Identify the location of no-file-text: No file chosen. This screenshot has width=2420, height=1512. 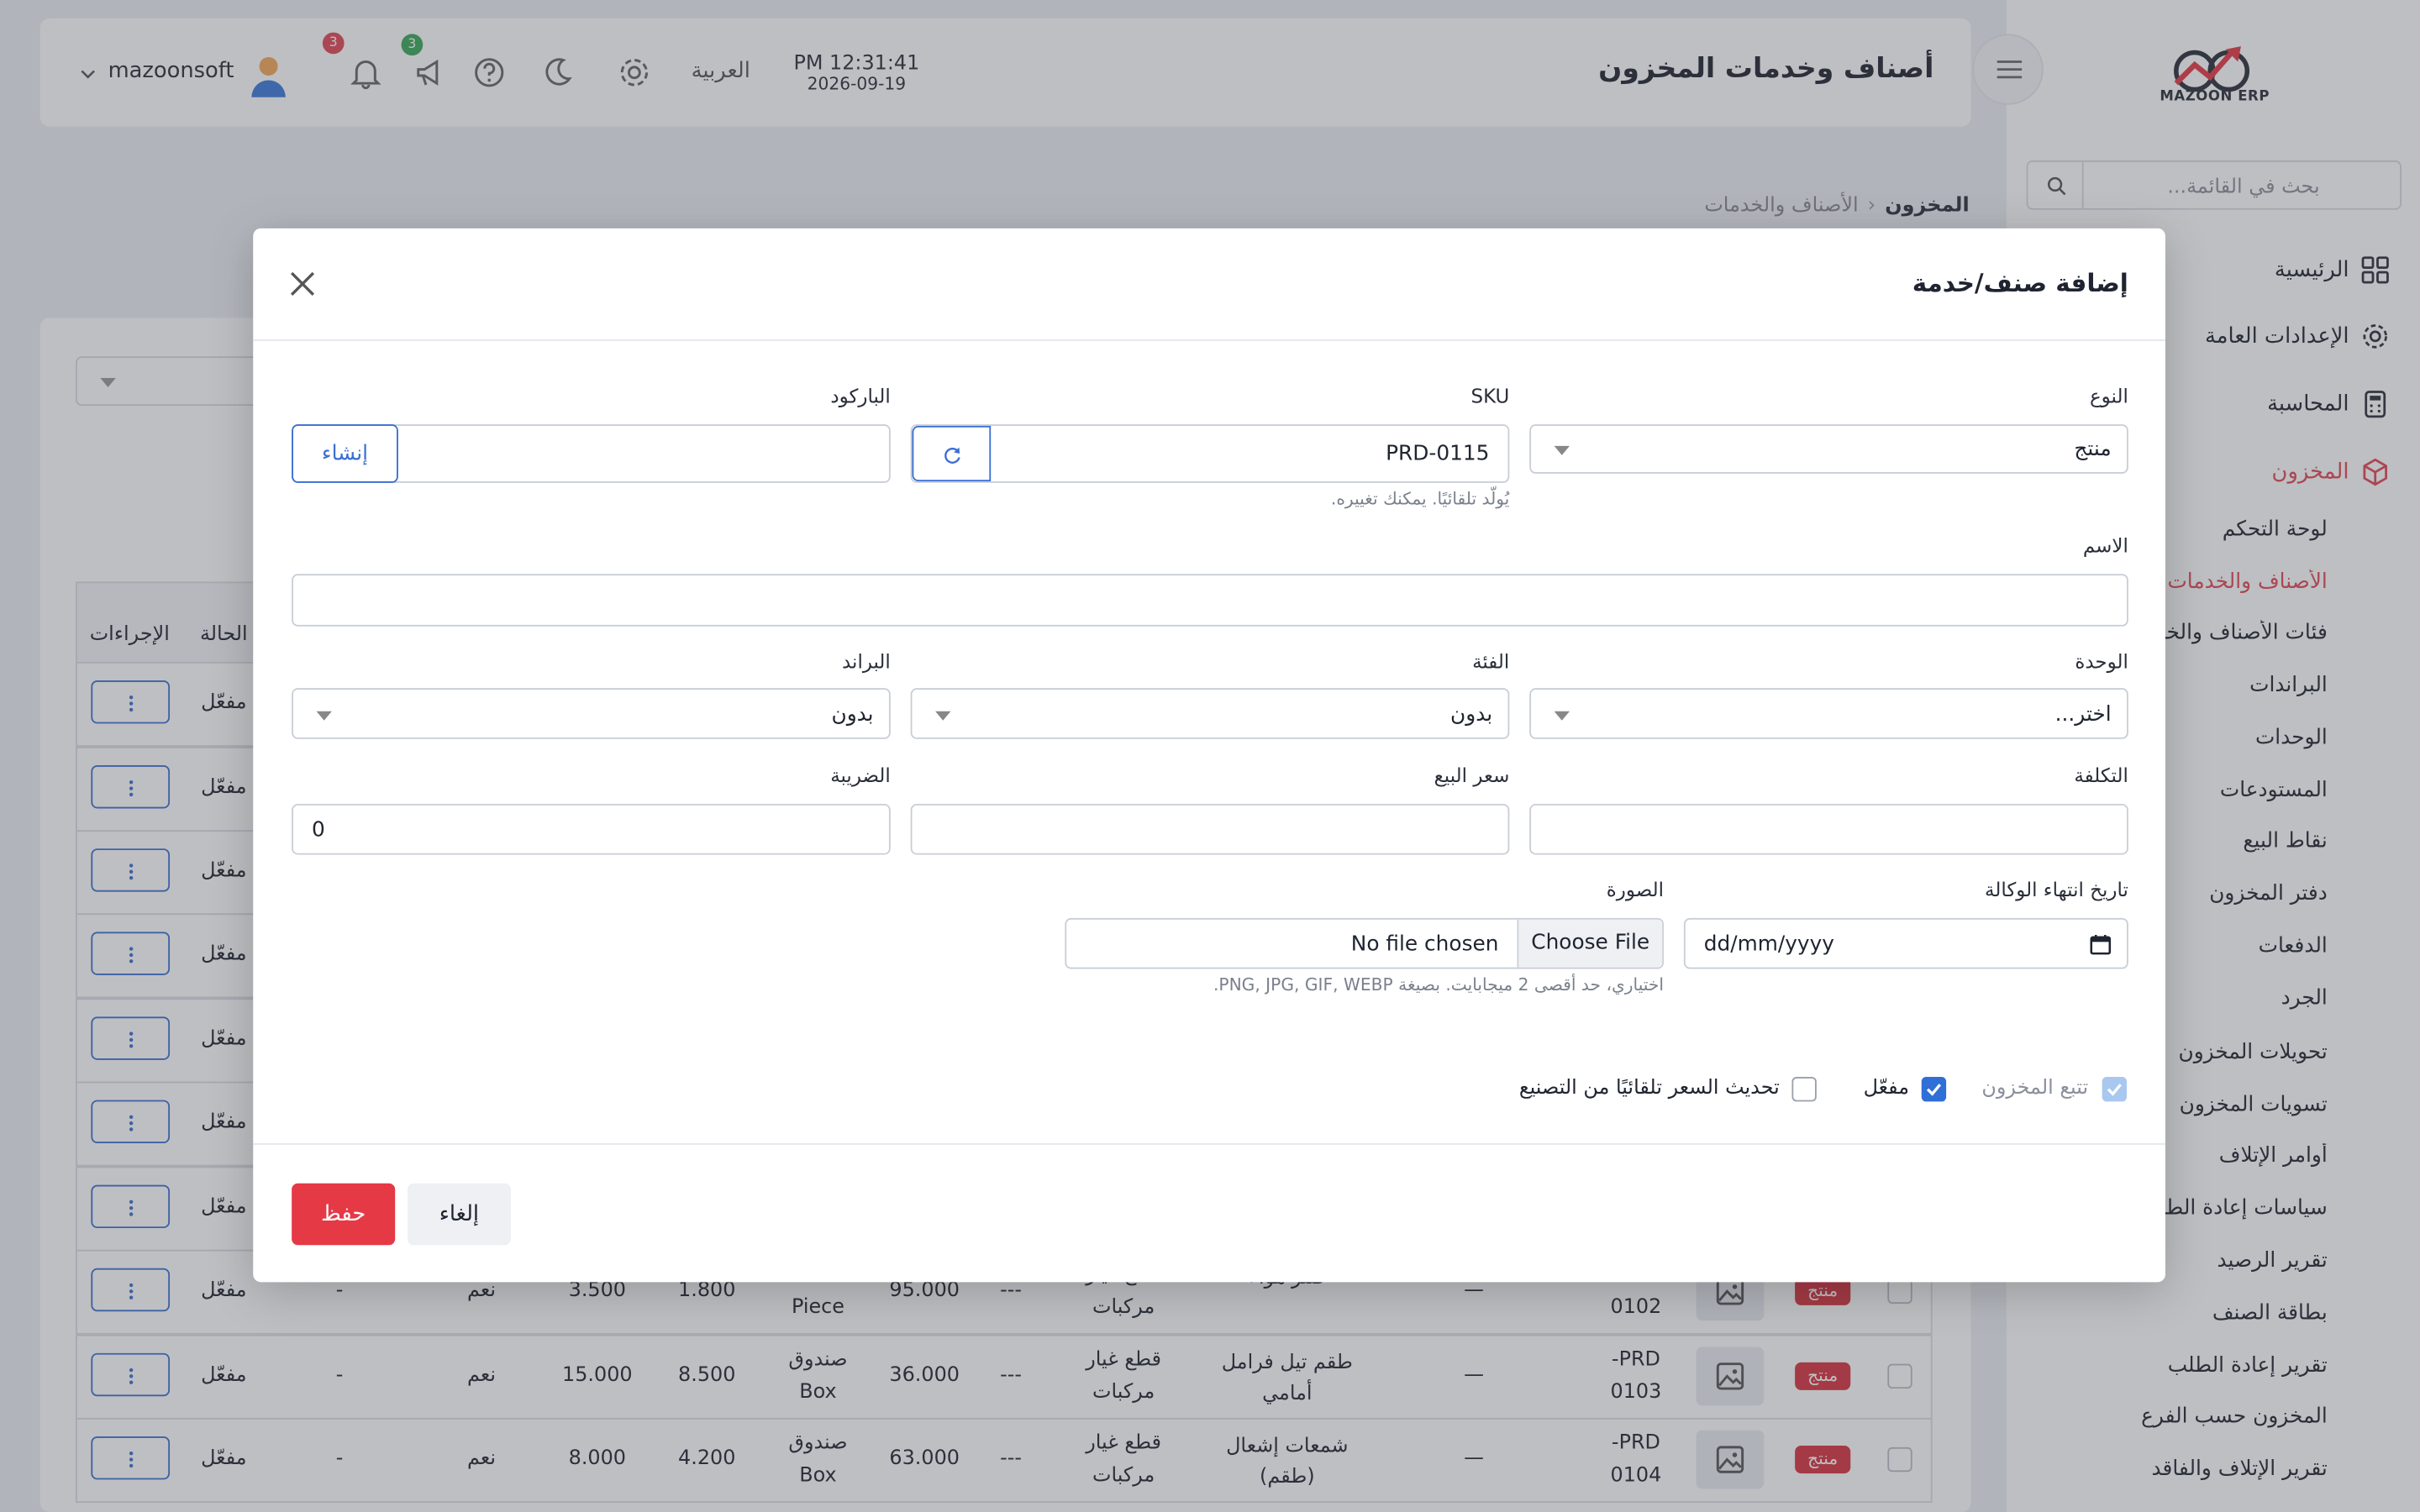
(1424, 944).